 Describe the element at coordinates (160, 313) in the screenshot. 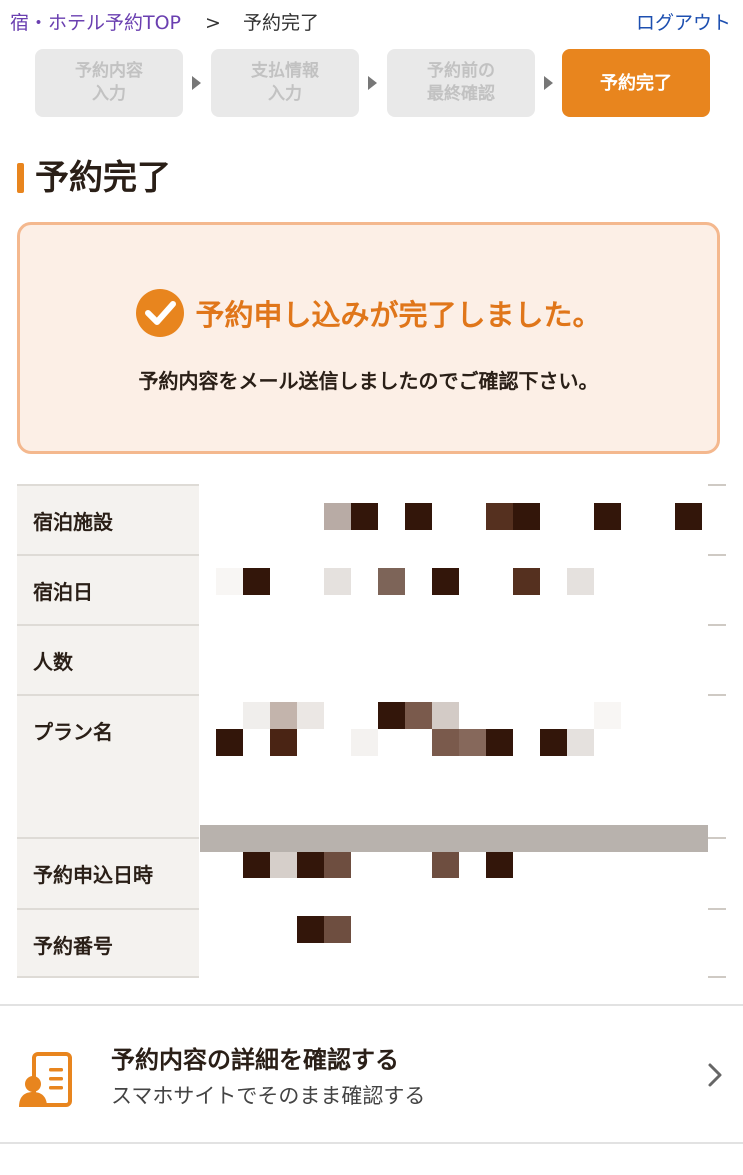

I see `check-circle-icon` at that location.